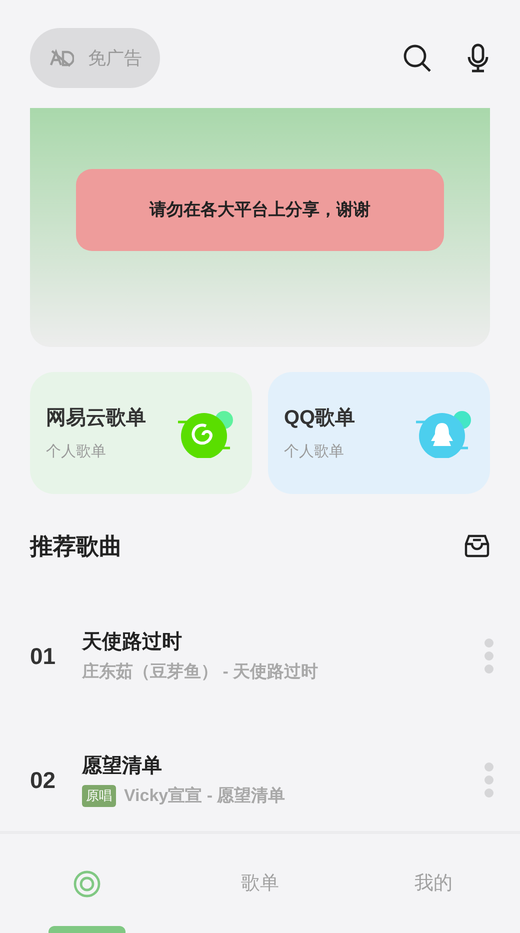  Describe the element at coordinates (444, 433) in the screenshot. I see `penguin-app-icon` at that location.